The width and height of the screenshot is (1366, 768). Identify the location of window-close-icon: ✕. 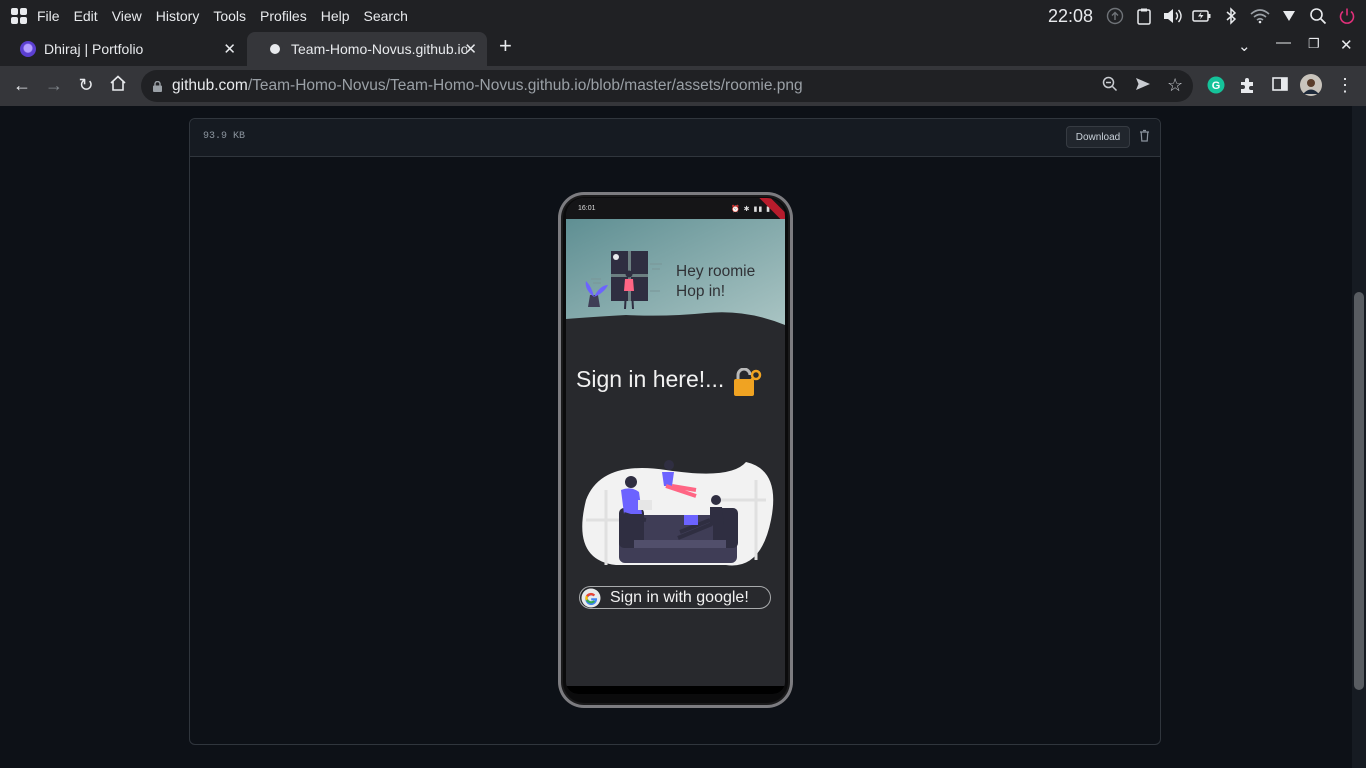
(1346, 45).